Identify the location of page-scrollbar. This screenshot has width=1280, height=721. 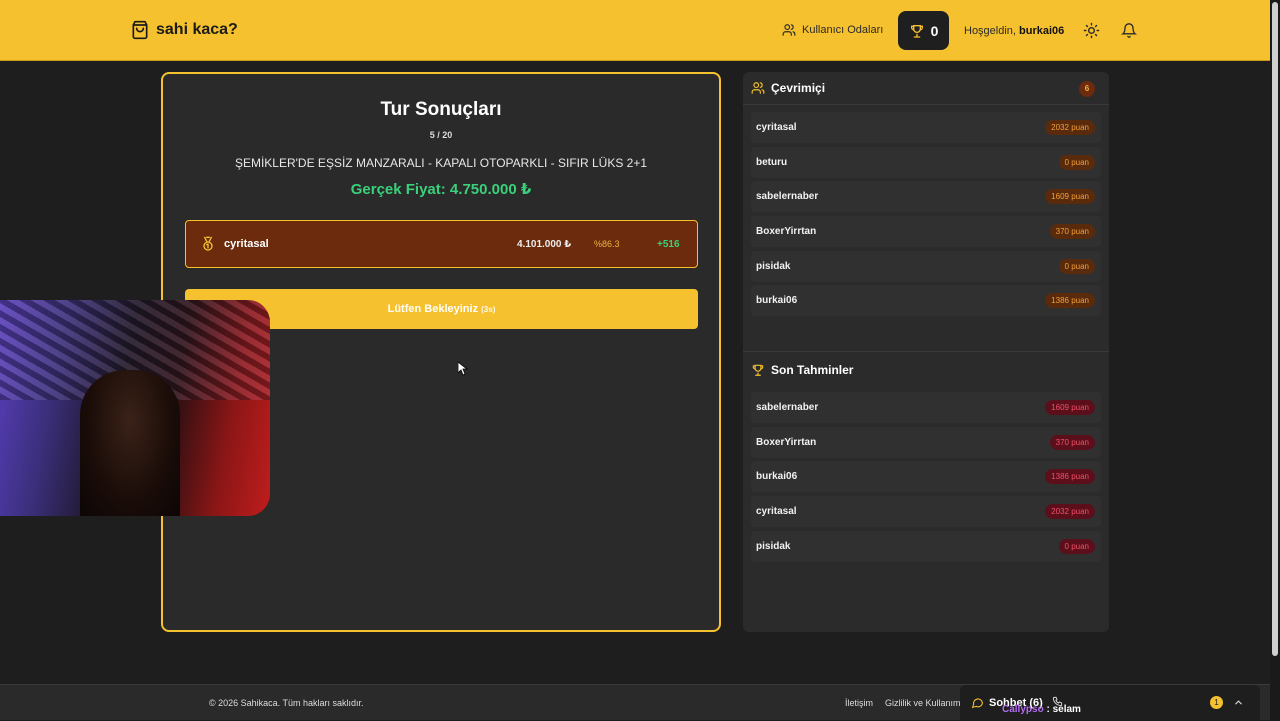
(1275, 360).